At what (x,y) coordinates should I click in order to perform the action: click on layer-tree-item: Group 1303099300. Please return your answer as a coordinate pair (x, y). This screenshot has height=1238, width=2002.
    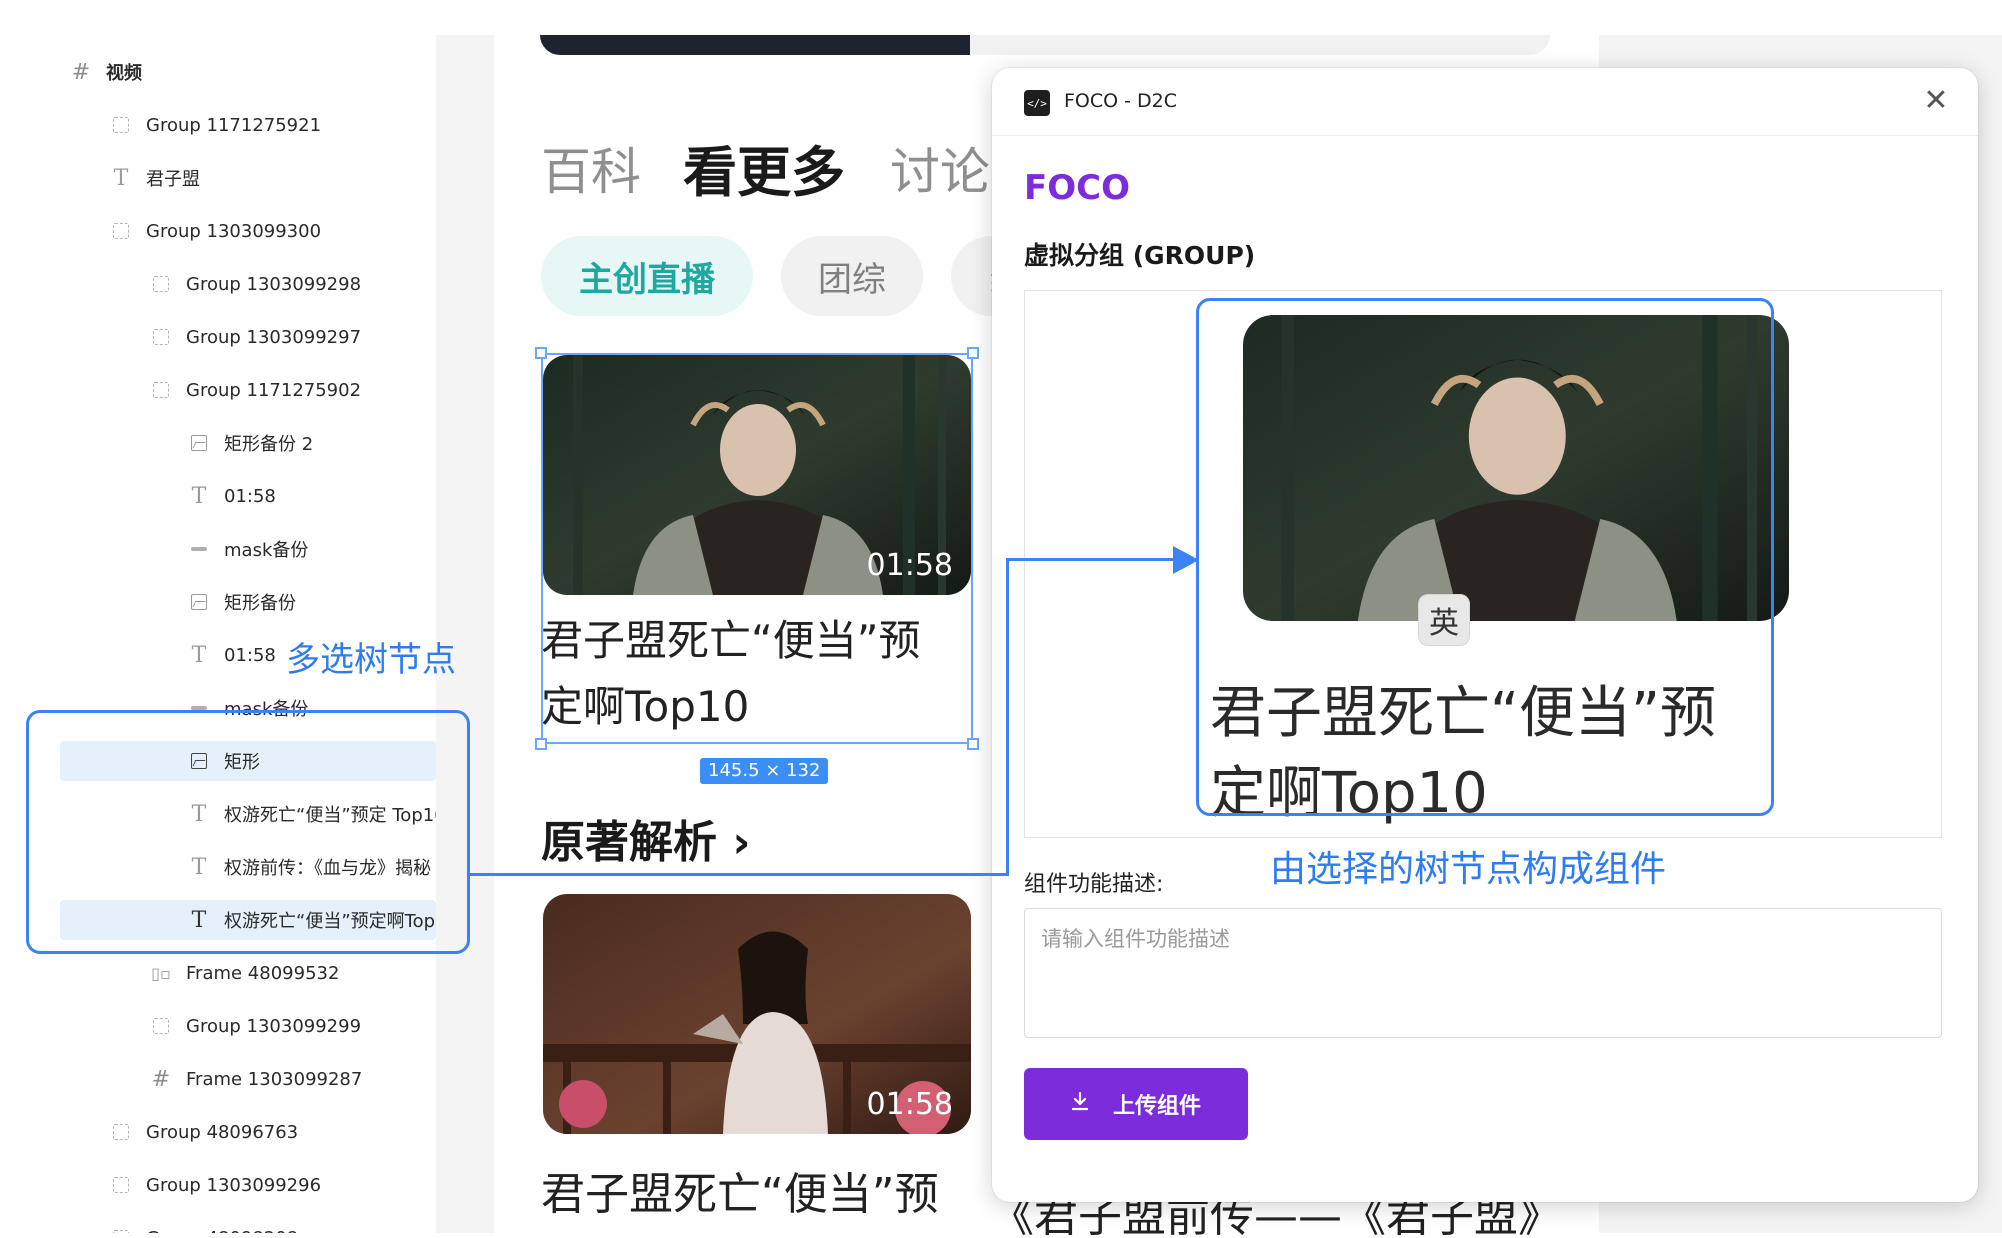
    Looking at the image, I should click on (218, 231).